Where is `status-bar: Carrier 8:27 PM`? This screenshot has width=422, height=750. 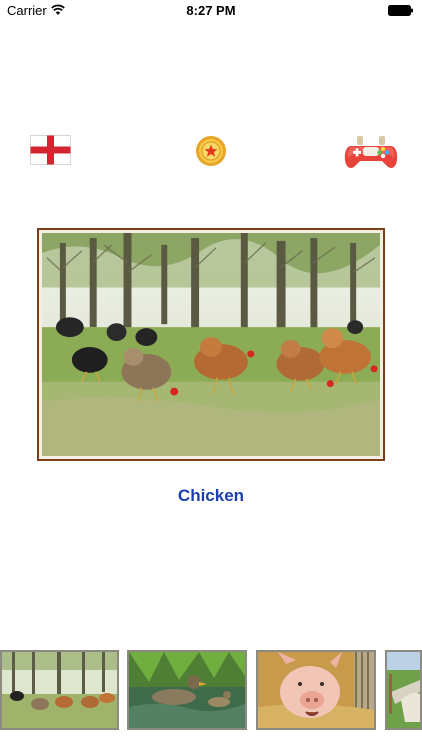 status-bar: Carrier 8:27 PM is located at coordinates (211, 11).